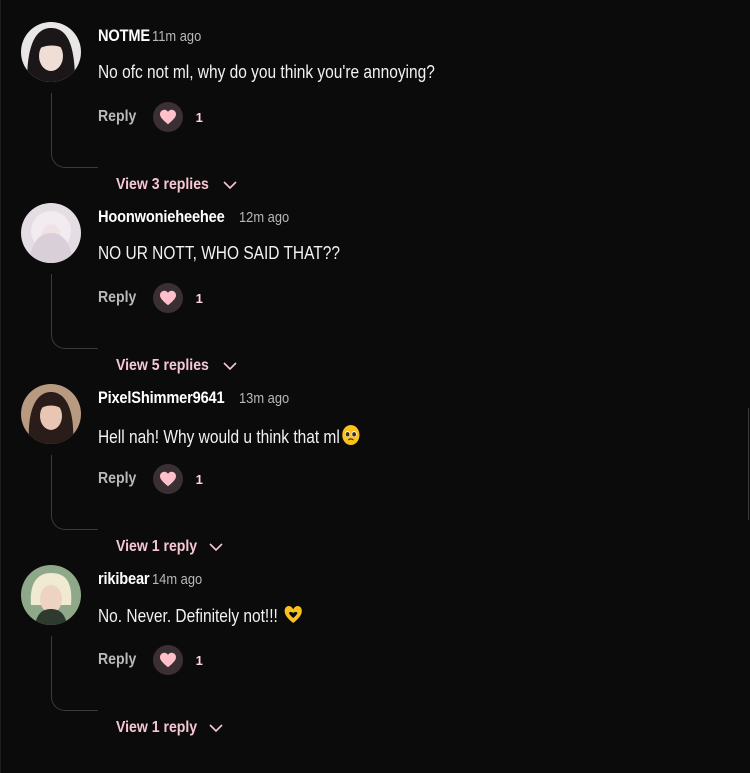 This screenshot has height=773, width=750. Describe the element at coordinates (293, 617) in the screenshot. I see `heart-hands-emoji` at that location.